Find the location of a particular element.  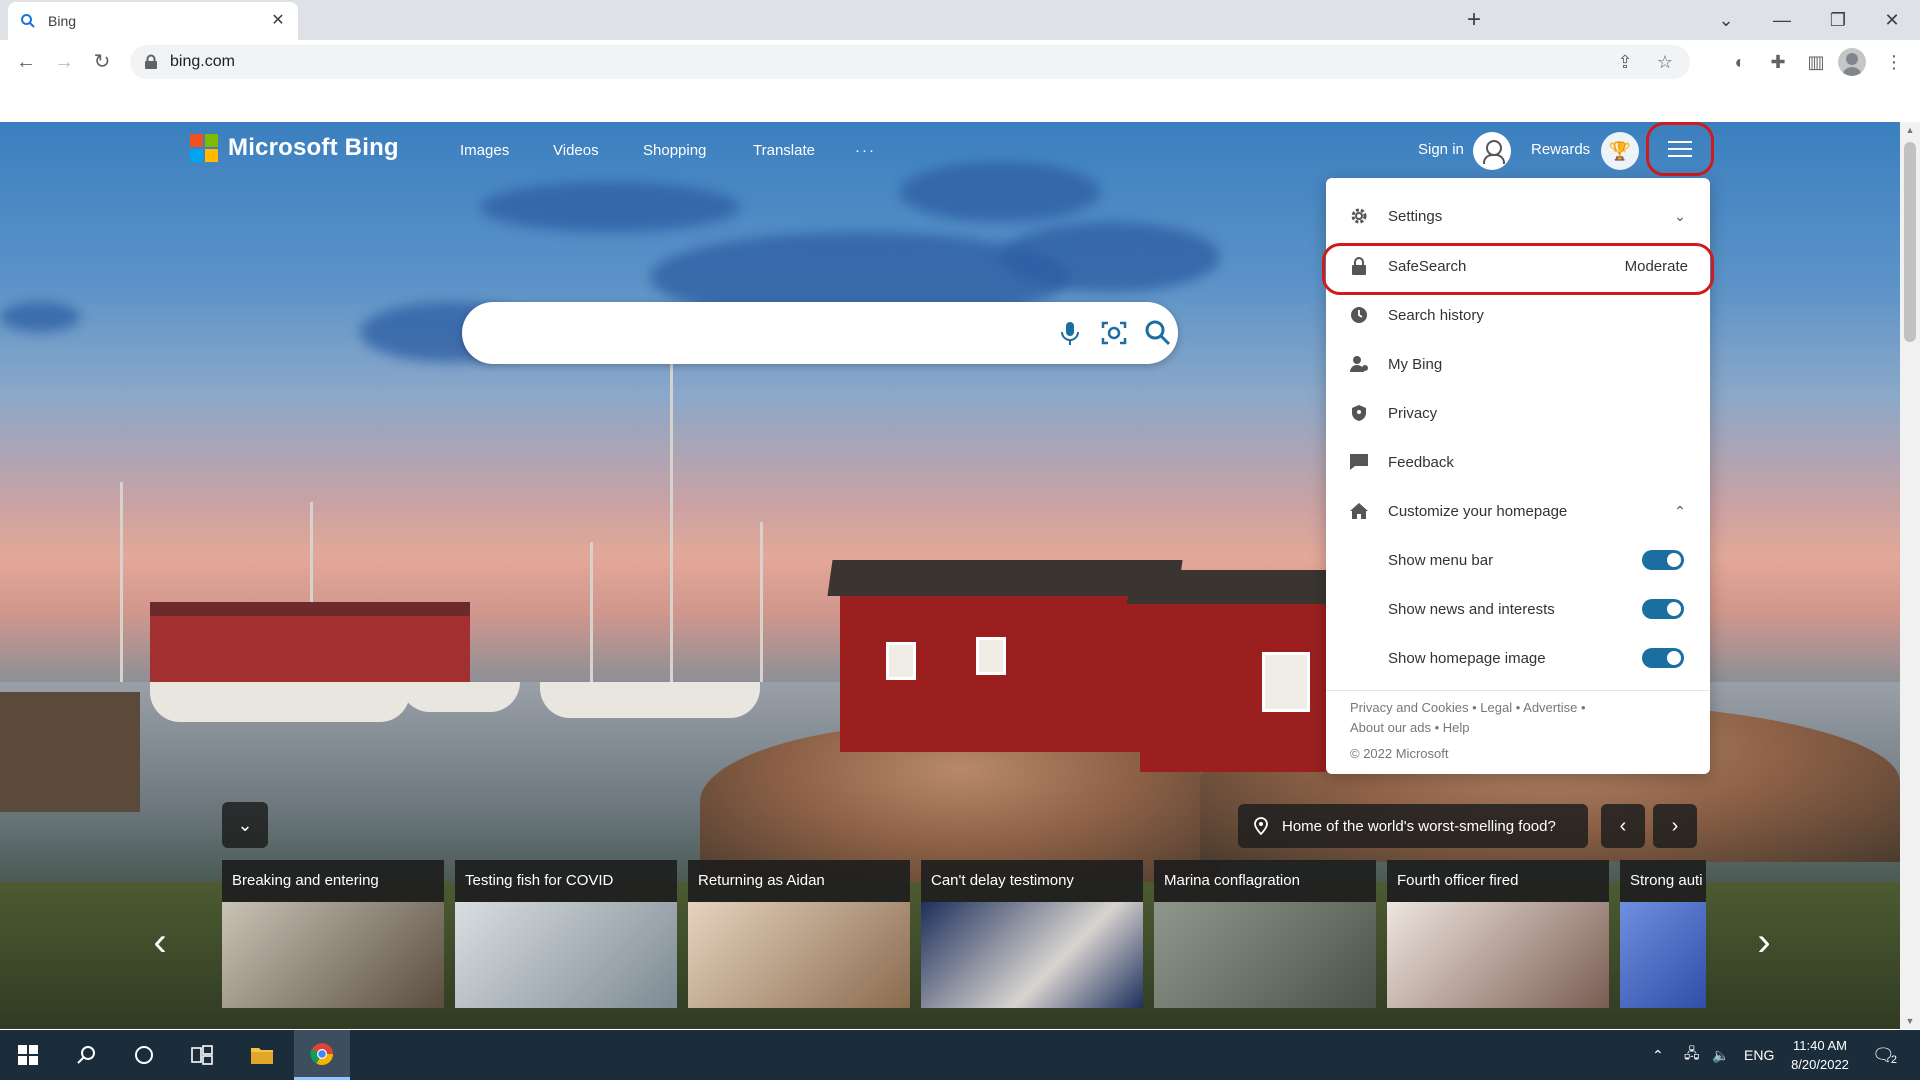

menu-item-settings: Settings ⌄ is located at coordinates (1518, 216).